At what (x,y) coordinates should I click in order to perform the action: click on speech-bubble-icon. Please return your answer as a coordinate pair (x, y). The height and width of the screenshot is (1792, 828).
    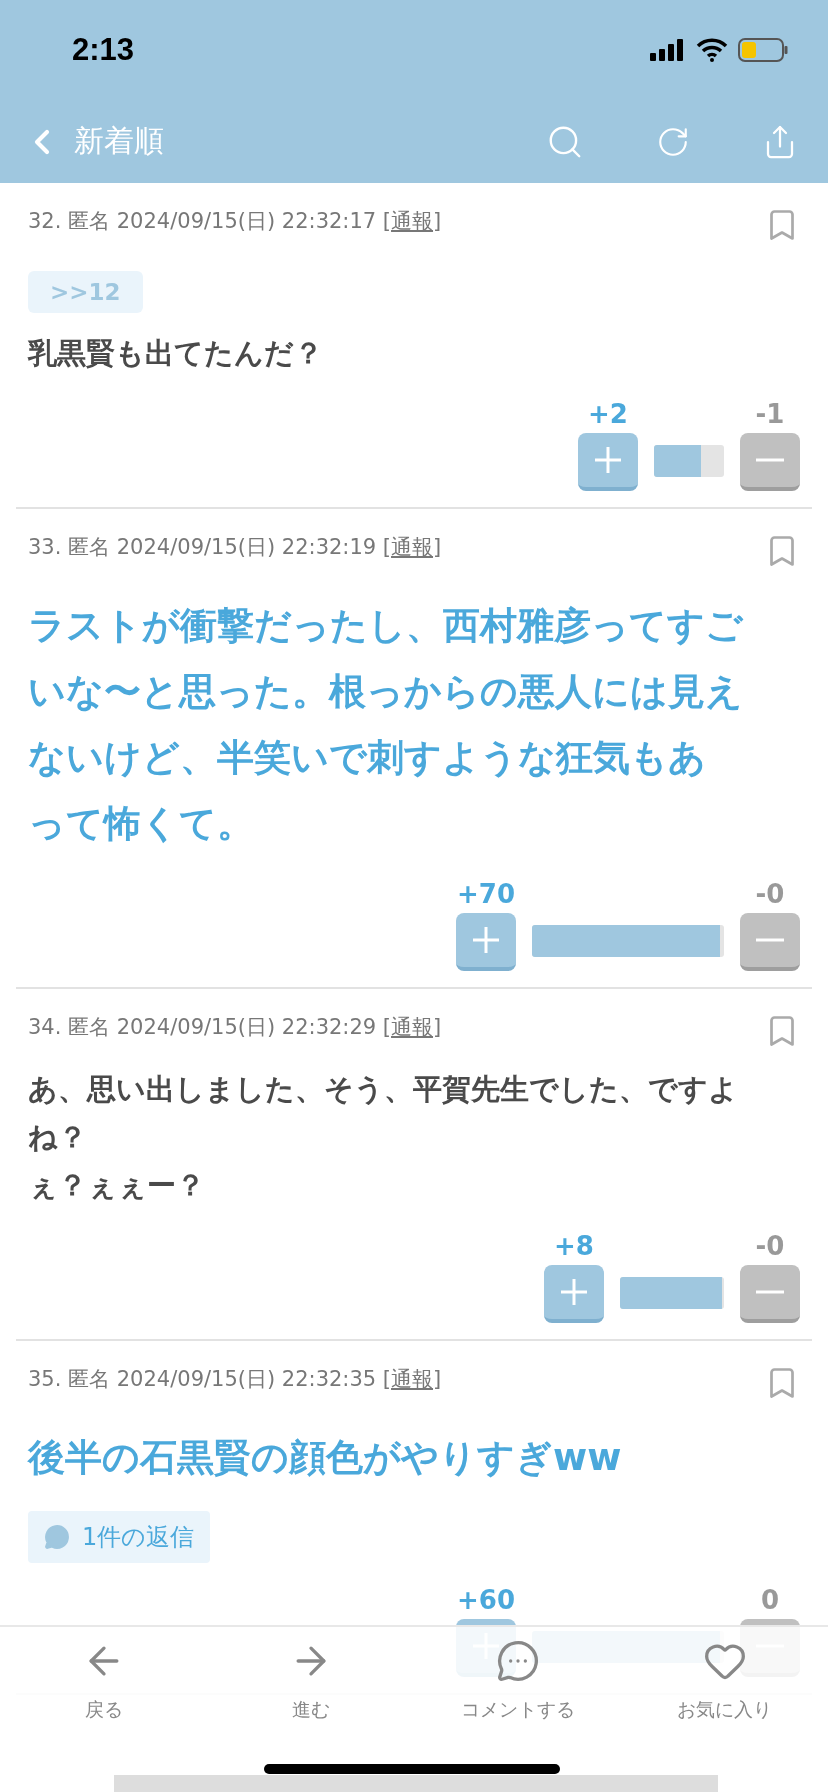
    Looking at the image, I should click on (57, 1537).